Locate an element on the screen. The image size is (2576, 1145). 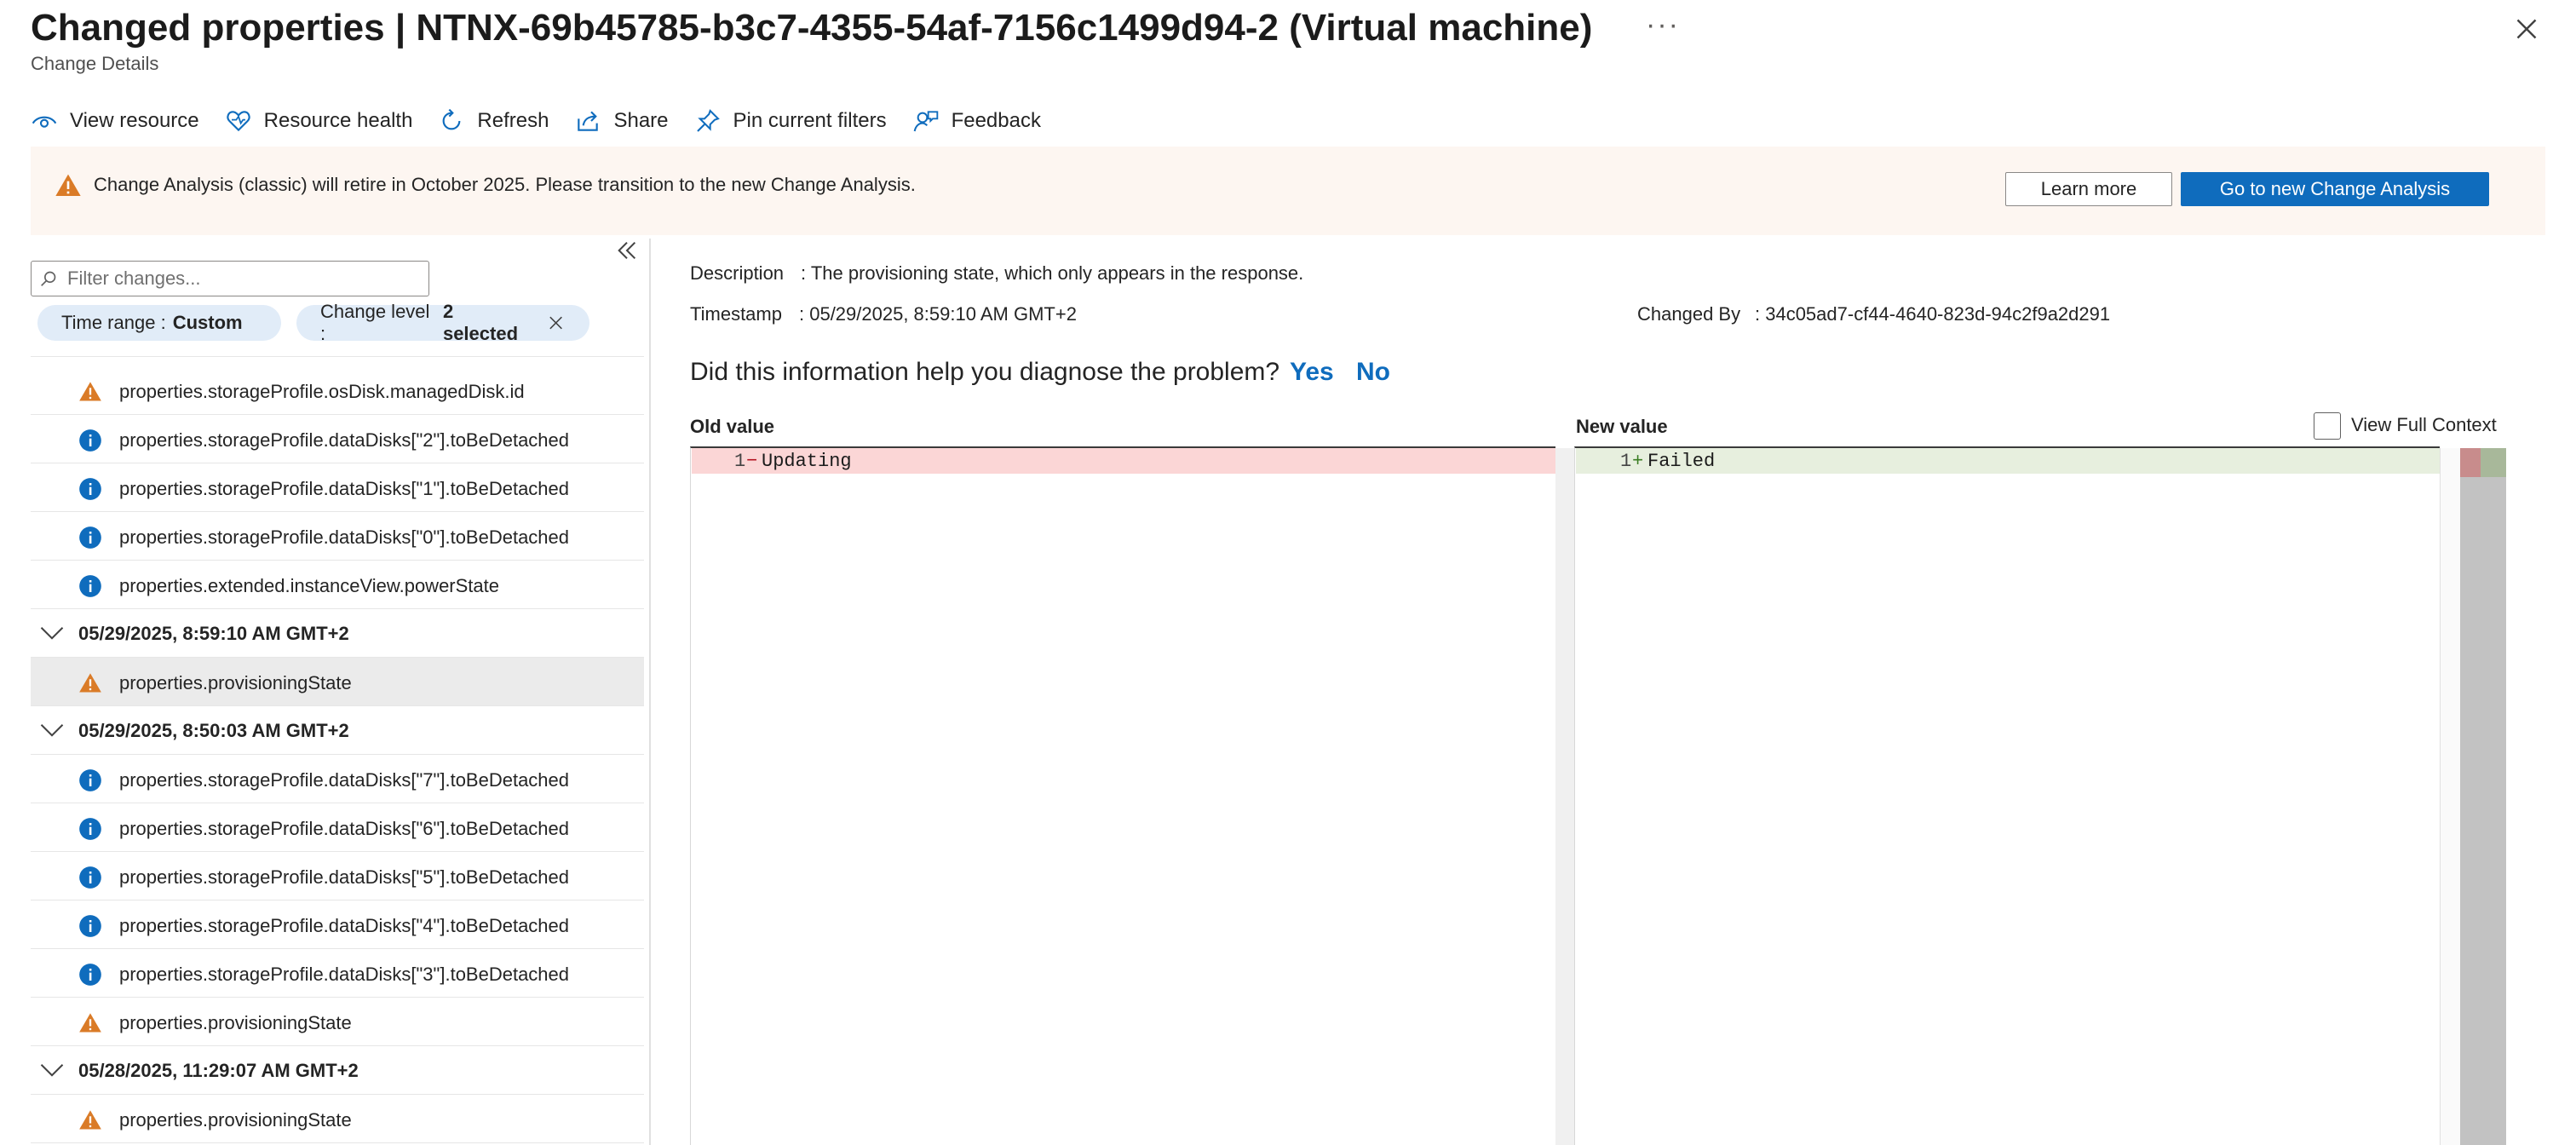
feedback-button: Feedback is located at coordinates (976, 121).